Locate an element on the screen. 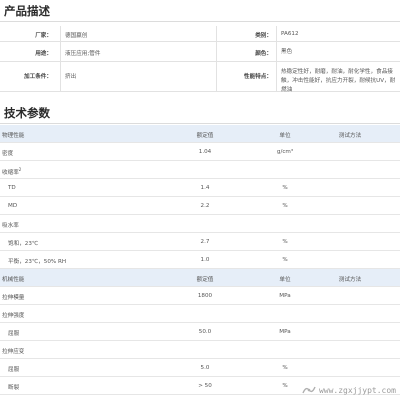 This screenshot has width=400, height=400. table-row: 拉伸应变 is located at coordinates (200, 350).